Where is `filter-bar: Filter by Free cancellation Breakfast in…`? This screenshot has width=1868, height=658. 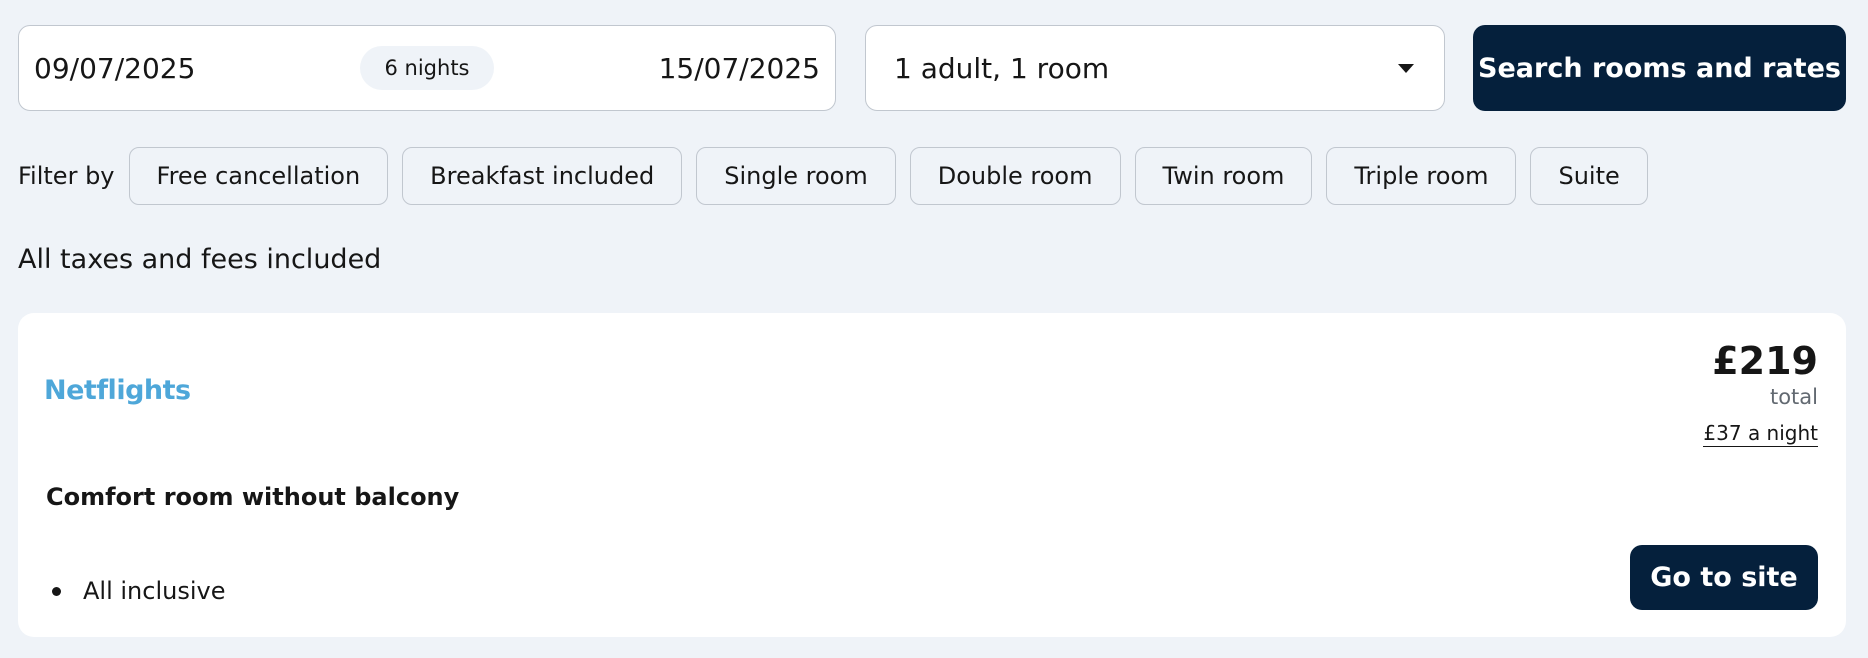
filter-bar: Filter by Free cancellation Breakfast in… is located at coordinates (840, 176).